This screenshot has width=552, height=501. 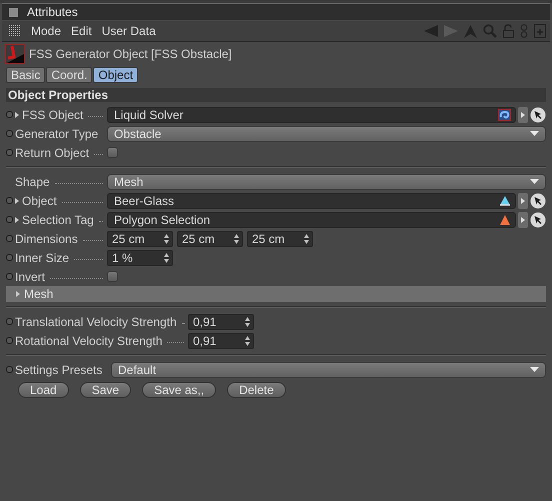 I want to click on field-label: Selection Tag, so click(x=58, y=219).